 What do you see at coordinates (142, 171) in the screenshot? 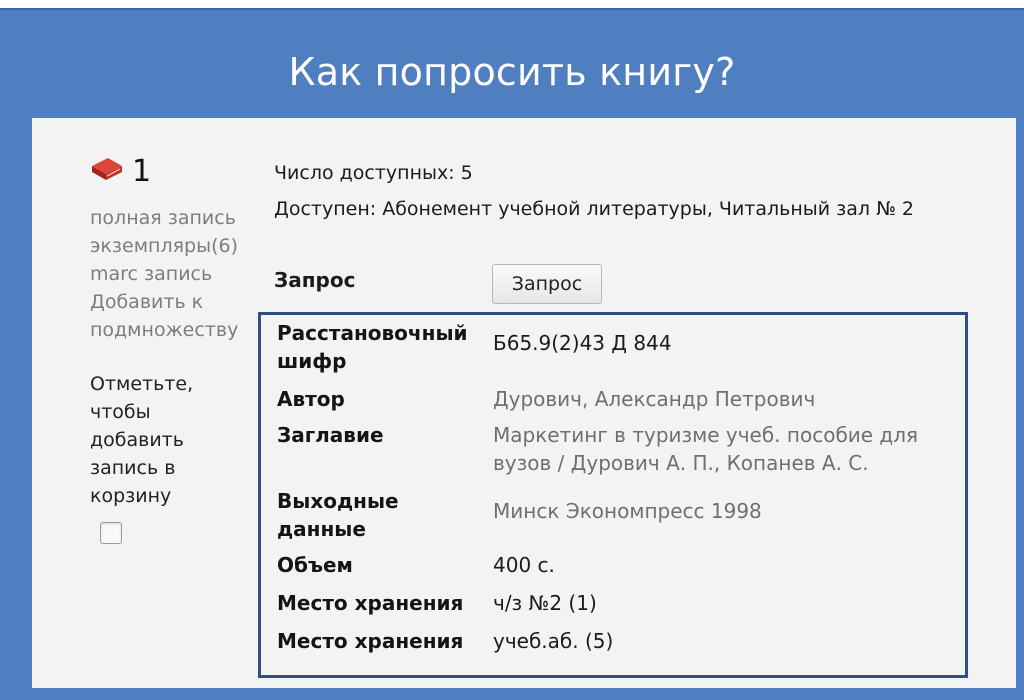
I see `record-number: 1` at bounding box center [142, 171].